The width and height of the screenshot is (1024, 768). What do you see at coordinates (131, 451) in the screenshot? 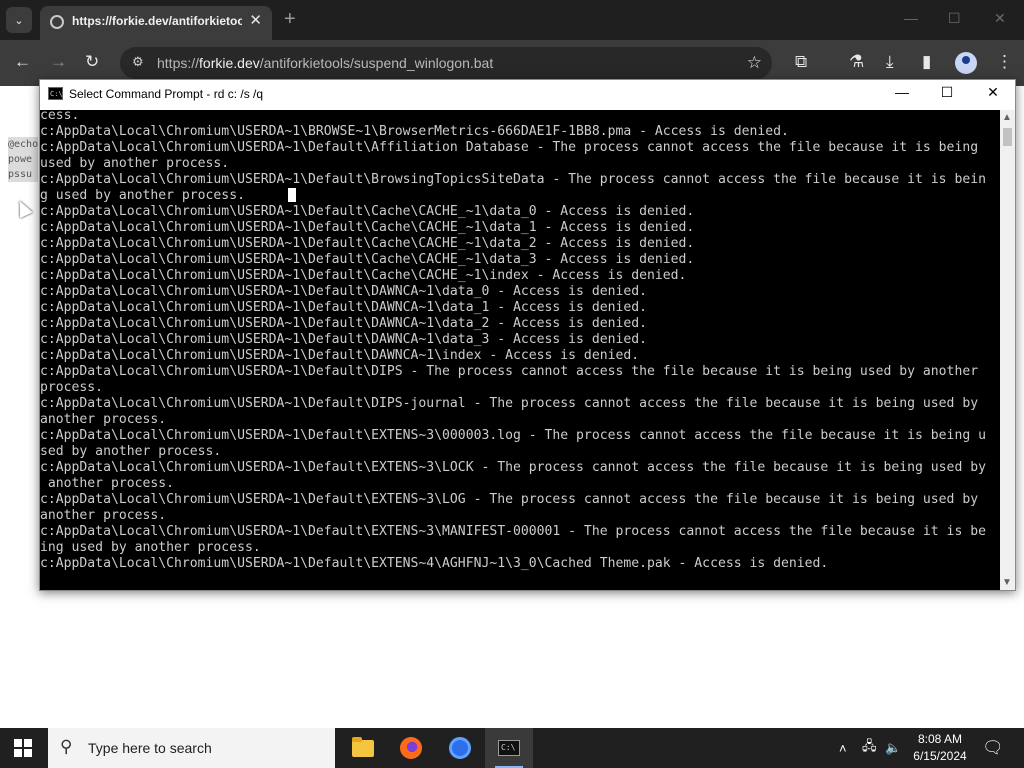
I see `console-line: sed by another process.` at bounding box center [131, 451].